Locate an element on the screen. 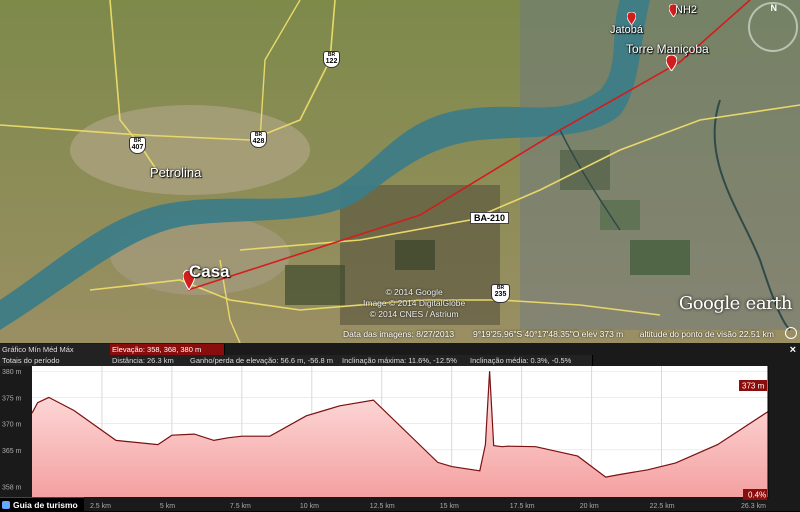 The image size is (800, 512). y-tick-label: 365 m is located at coordinates (12, 451).